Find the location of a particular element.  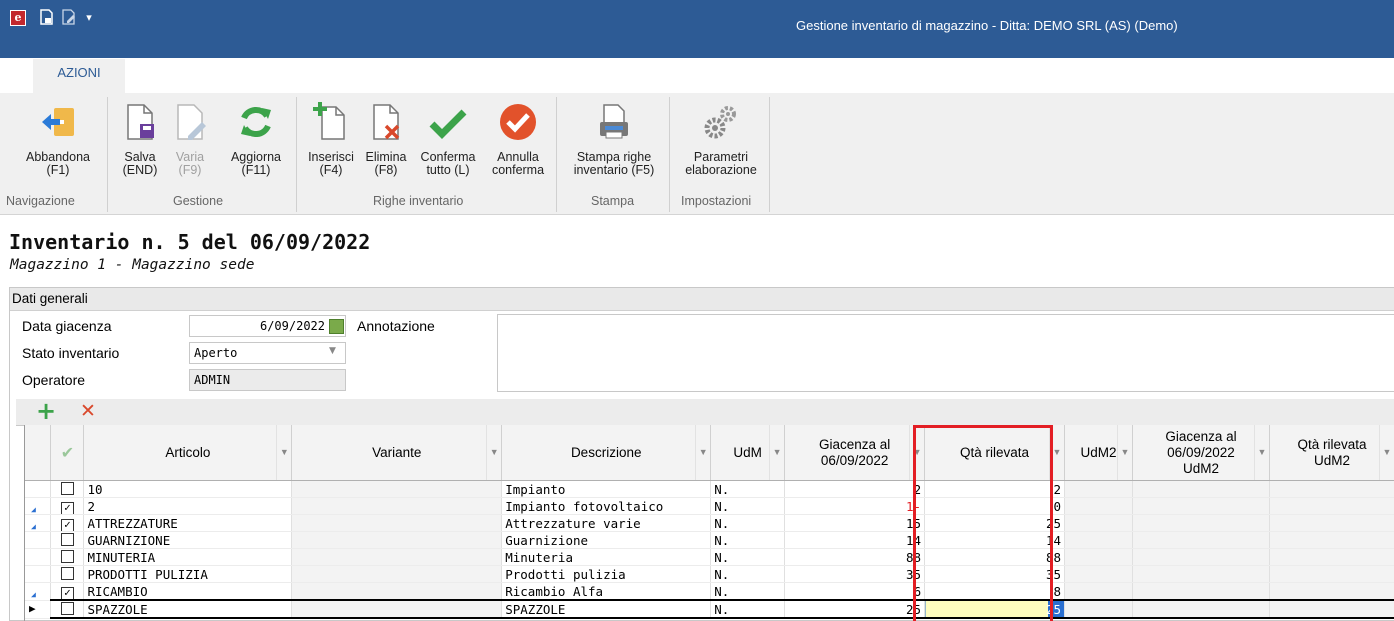

table-row: ◢ ✓ ATTREZZATURE Attrezzature varie N. 15 25 is located at coordinates (709, 523).